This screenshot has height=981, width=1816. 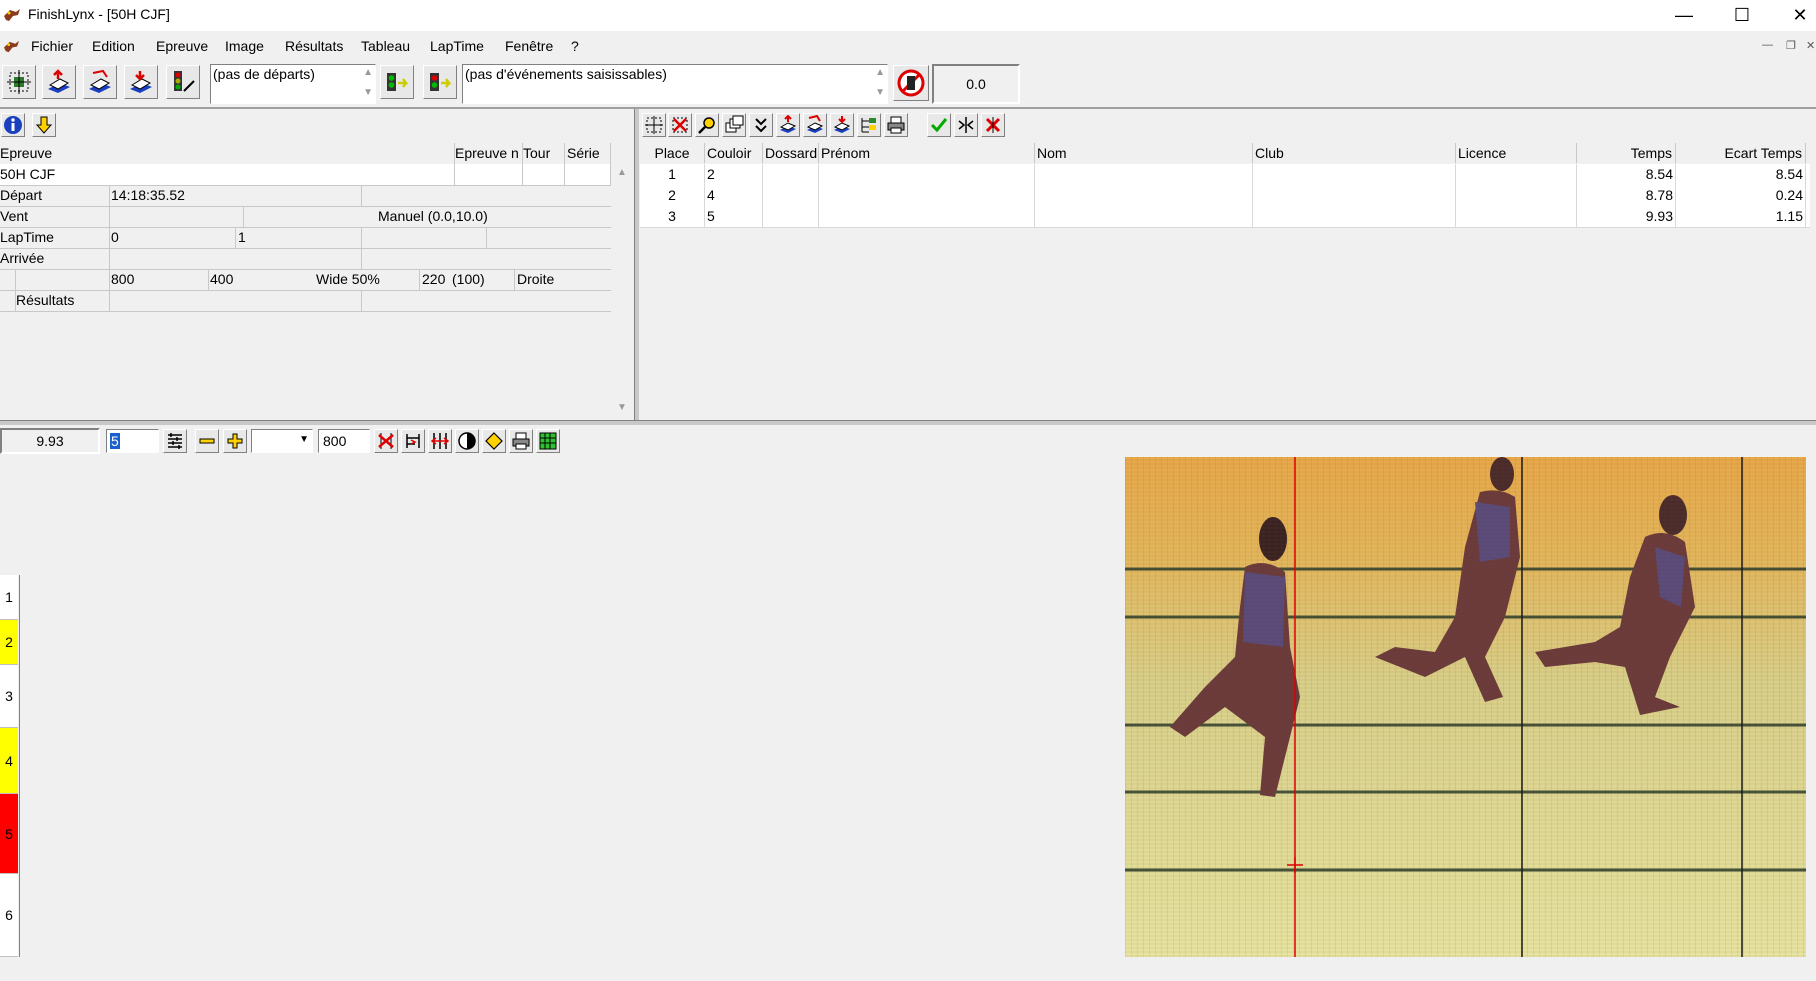 I want to click on menu-laptime: LapTime, so click(x=457, y=46).